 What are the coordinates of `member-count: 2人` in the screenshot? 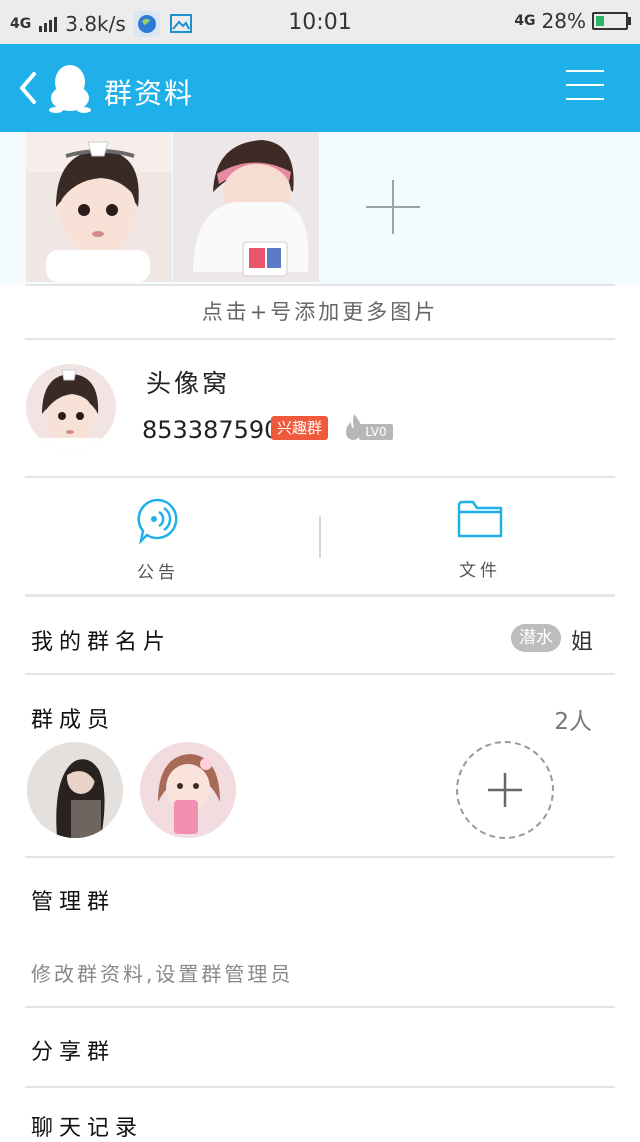 It's located at (573, 722).